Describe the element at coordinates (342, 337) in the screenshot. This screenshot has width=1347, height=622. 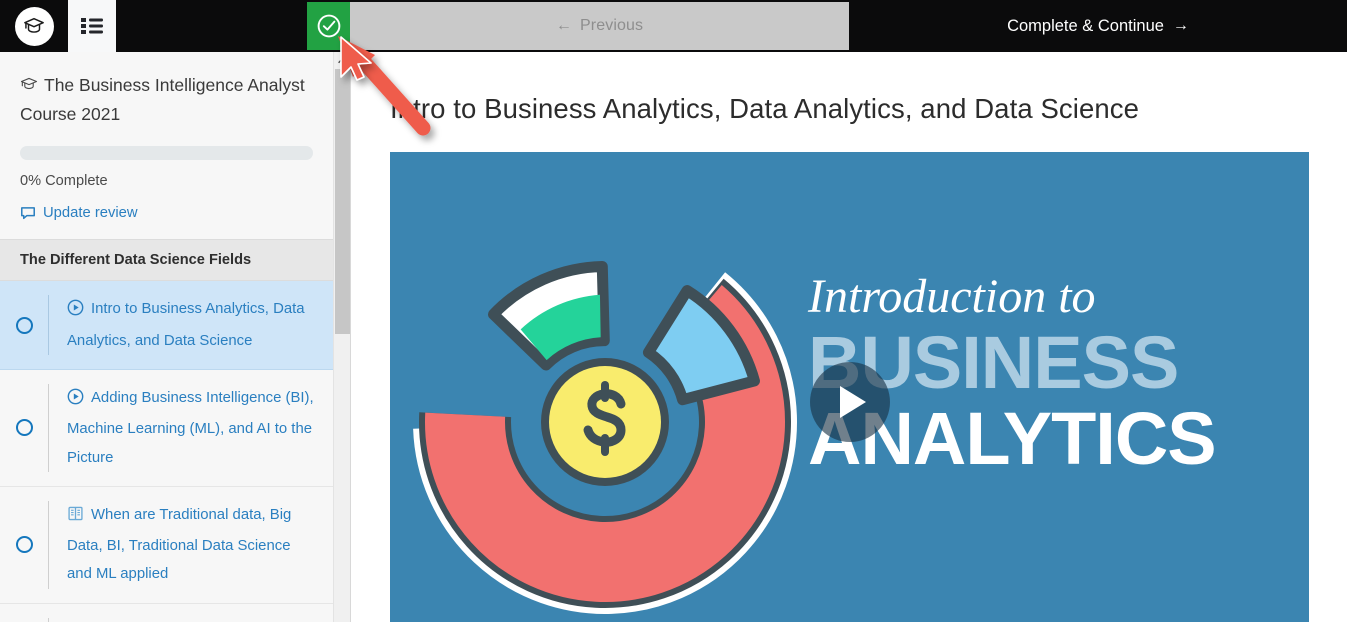
I see `sidebar-scrollbar` at that location.